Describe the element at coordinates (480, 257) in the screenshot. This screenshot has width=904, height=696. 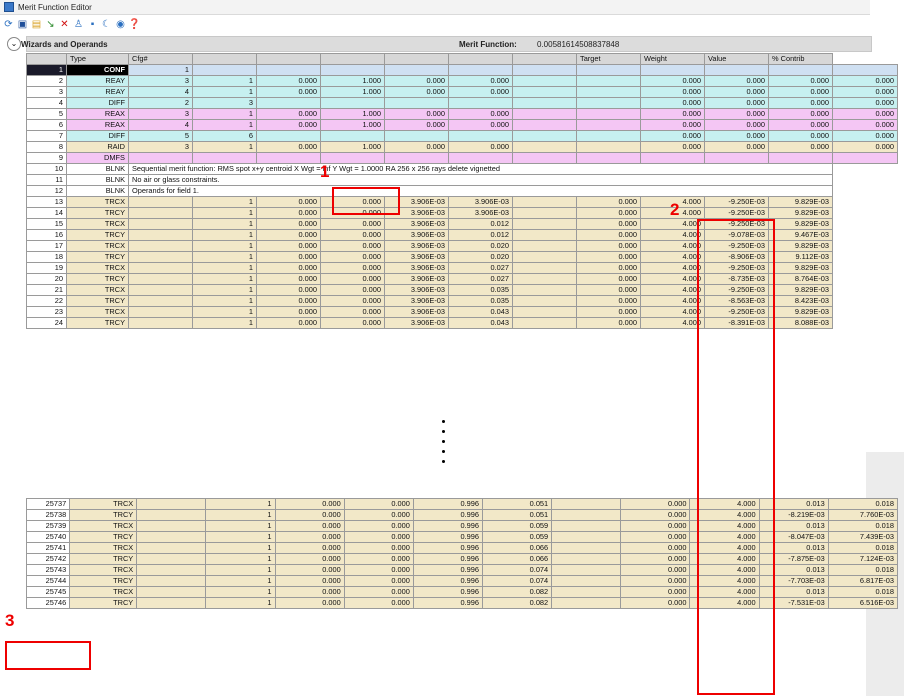
I see `table-cell: 0.020` at that location.